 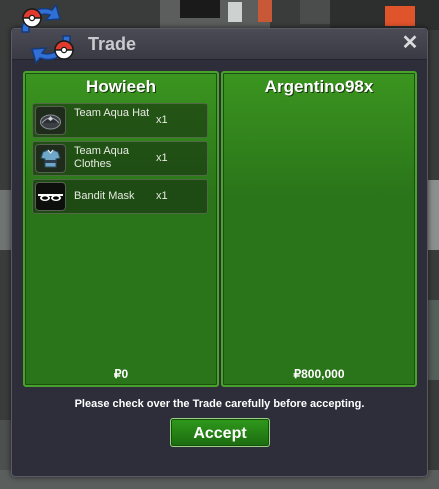 I want to click on player-name-left: Howieeh, so click(x=121, y=86).